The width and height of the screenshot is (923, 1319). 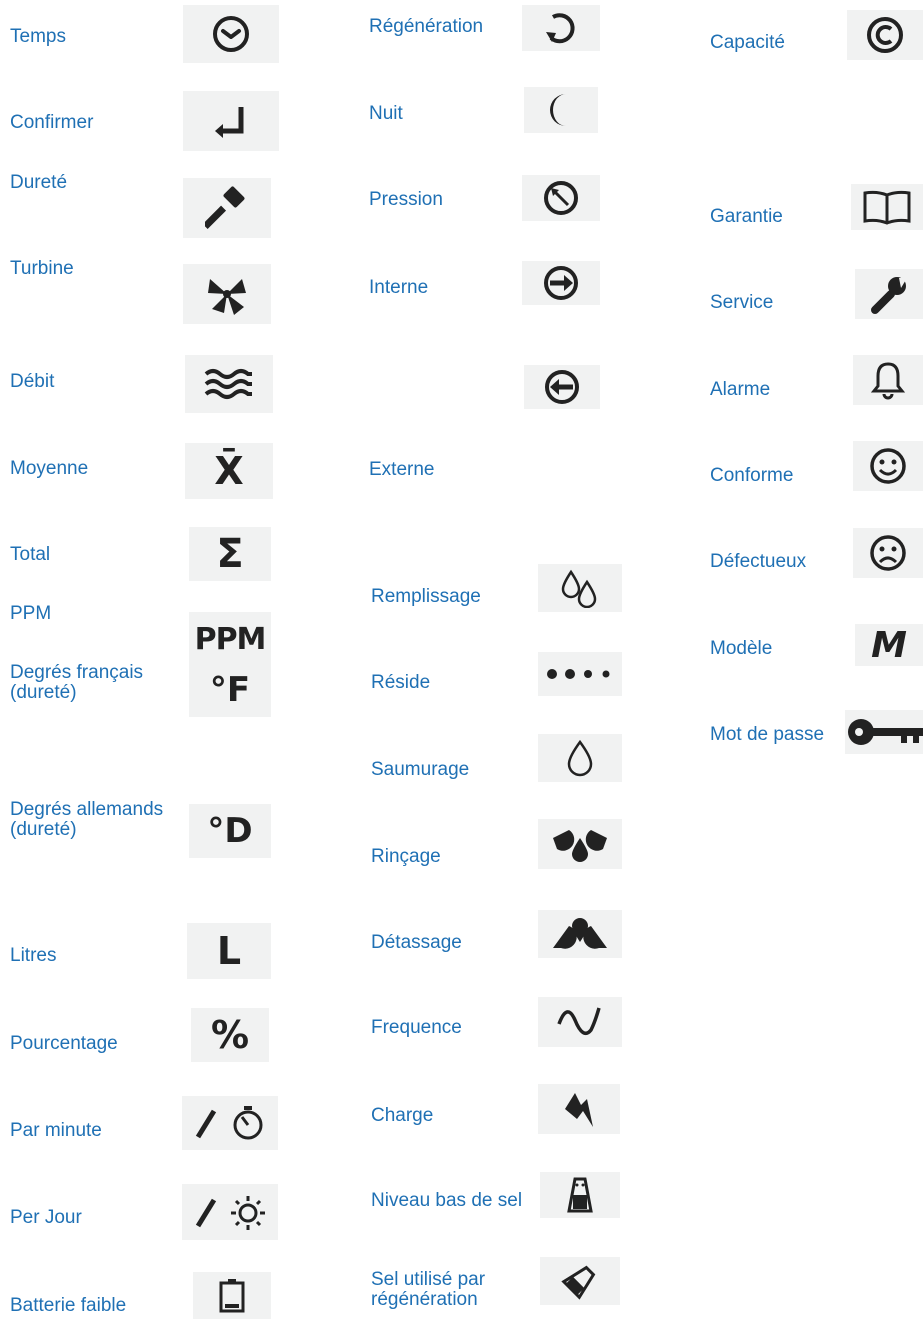 What do you see at coordinates (580, 758) in the screenshot?
I see `drop-icon` at bounding box center [580, 758].